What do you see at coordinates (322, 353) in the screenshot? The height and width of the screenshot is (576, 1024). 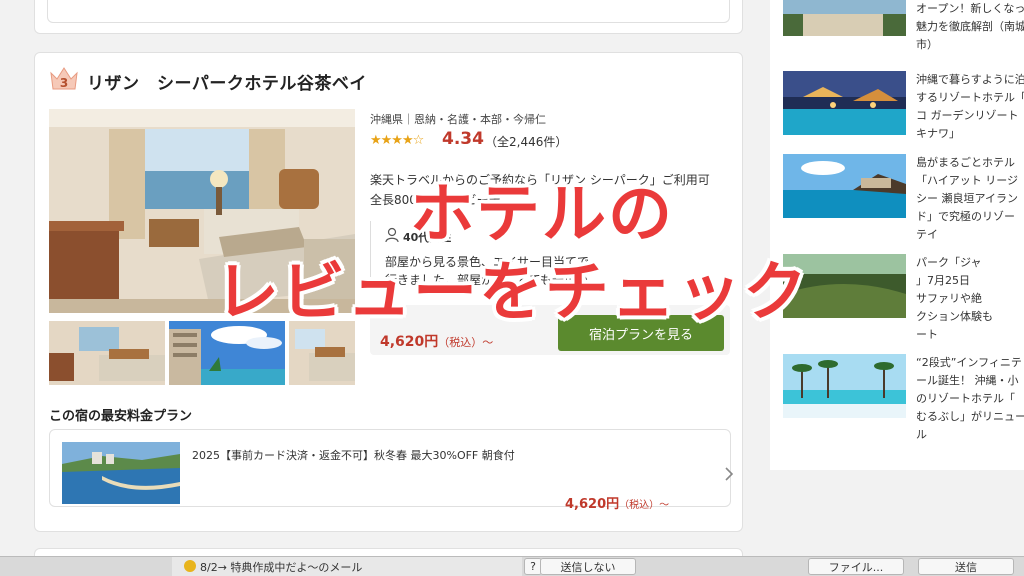 I see `hotel-thumb-room2` at bounding box center [322, 353].